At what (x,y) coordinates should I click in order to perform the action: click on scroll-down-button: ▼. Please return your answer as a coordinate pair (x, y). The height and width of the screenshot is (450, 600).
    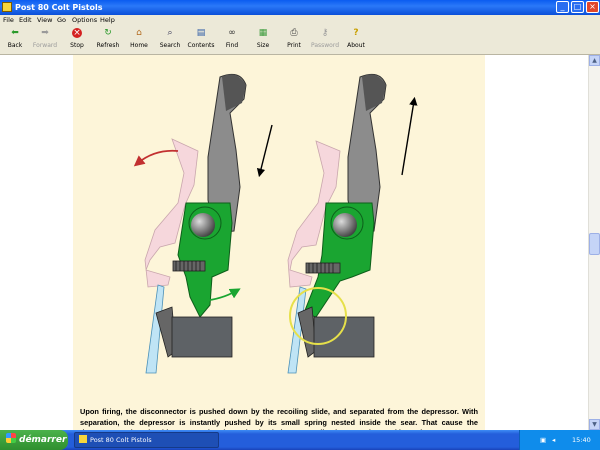
    Looking at the image, I should click on (594, 424).